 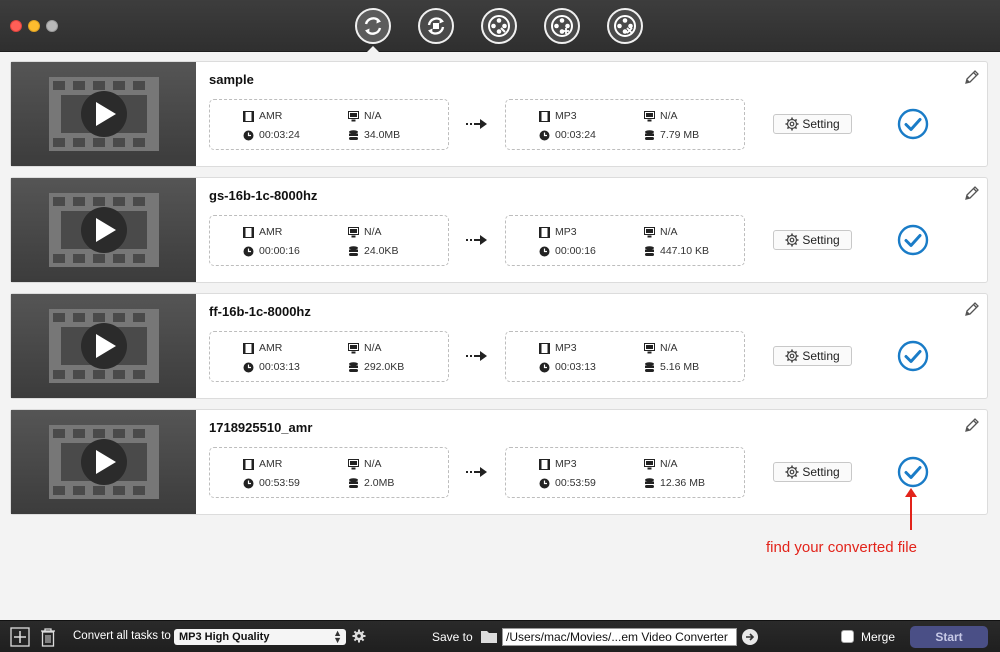 What do you see at coordinates (329, 124) in the screenshot?
I see `source-info-box: AMR N/A 00:03:24 34.0MB` at bounding box center [329, 124].